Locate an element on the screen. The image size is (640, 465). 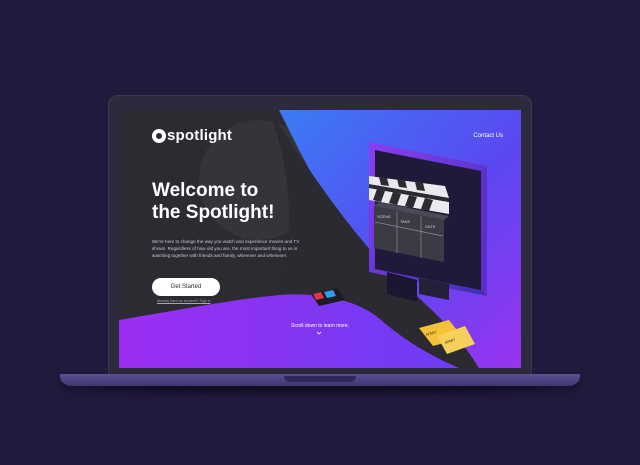
contact-us-link: Contact Us is located at coordinates (488, 136).